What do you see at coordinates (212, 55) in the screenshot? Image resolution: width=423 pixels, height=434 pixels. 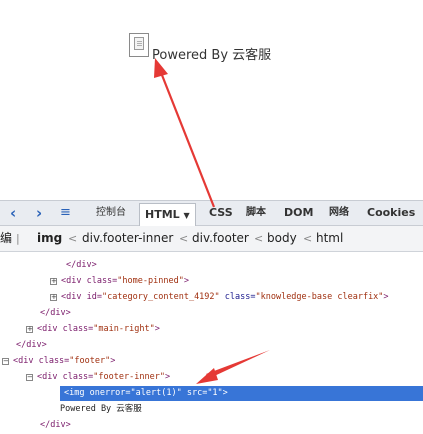 I see `powered-by-text: Powered By 云客服` at bounding box center [212, 55].